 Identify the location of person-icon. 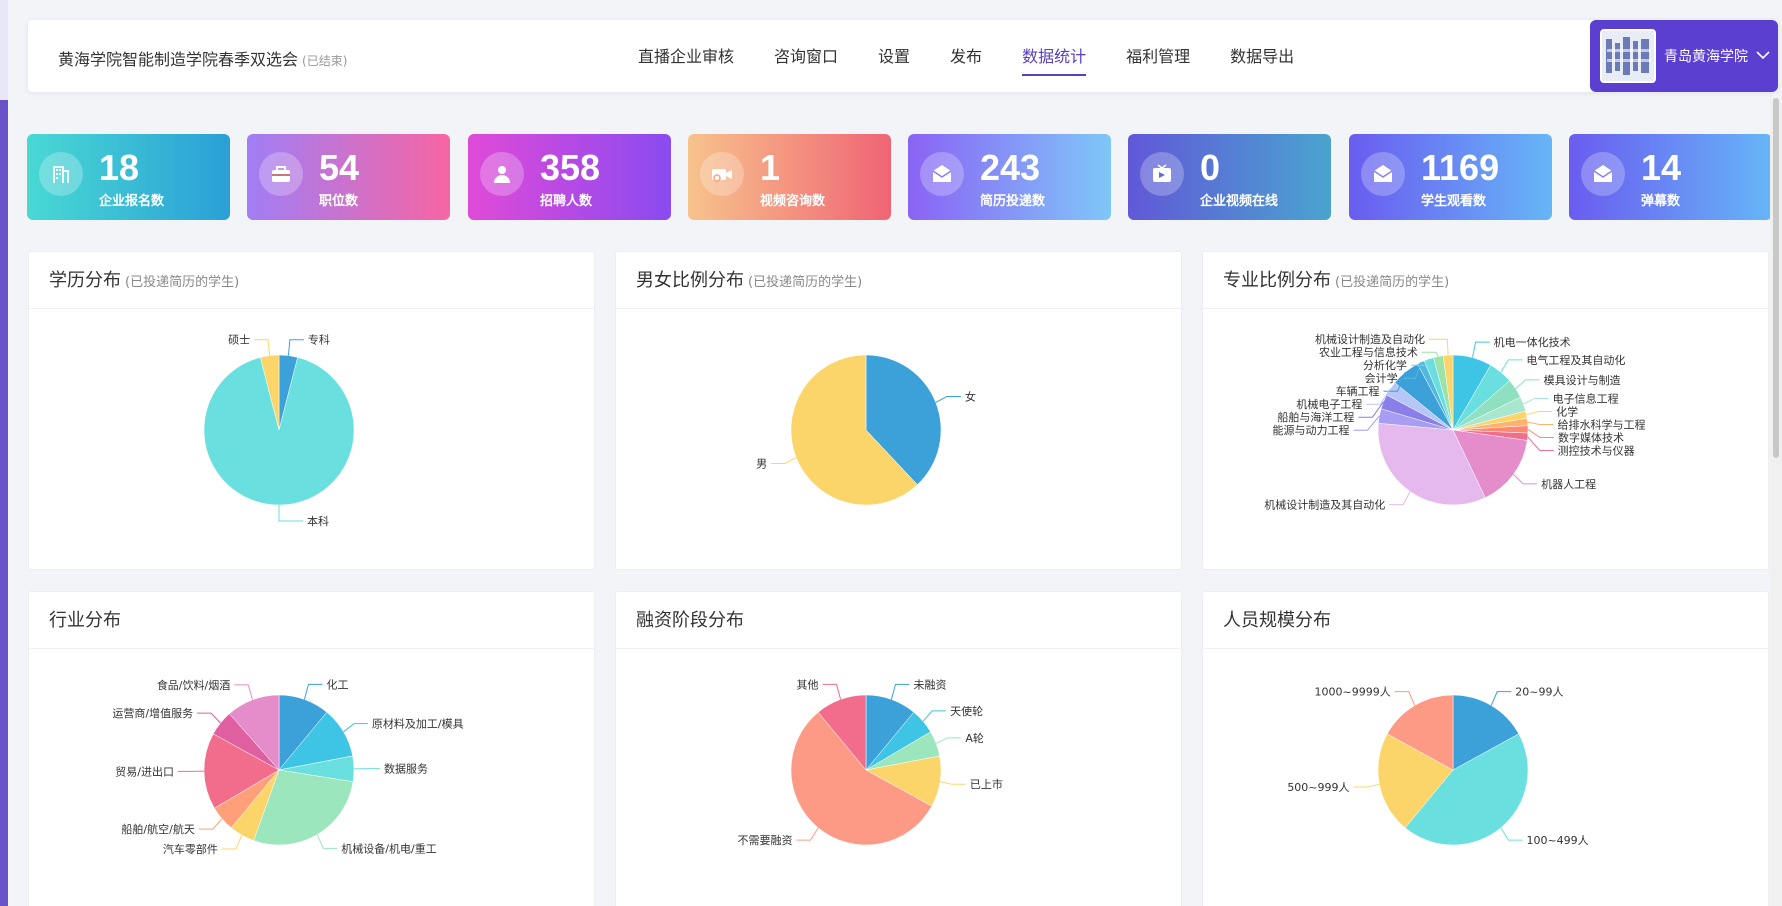
(502, 174).